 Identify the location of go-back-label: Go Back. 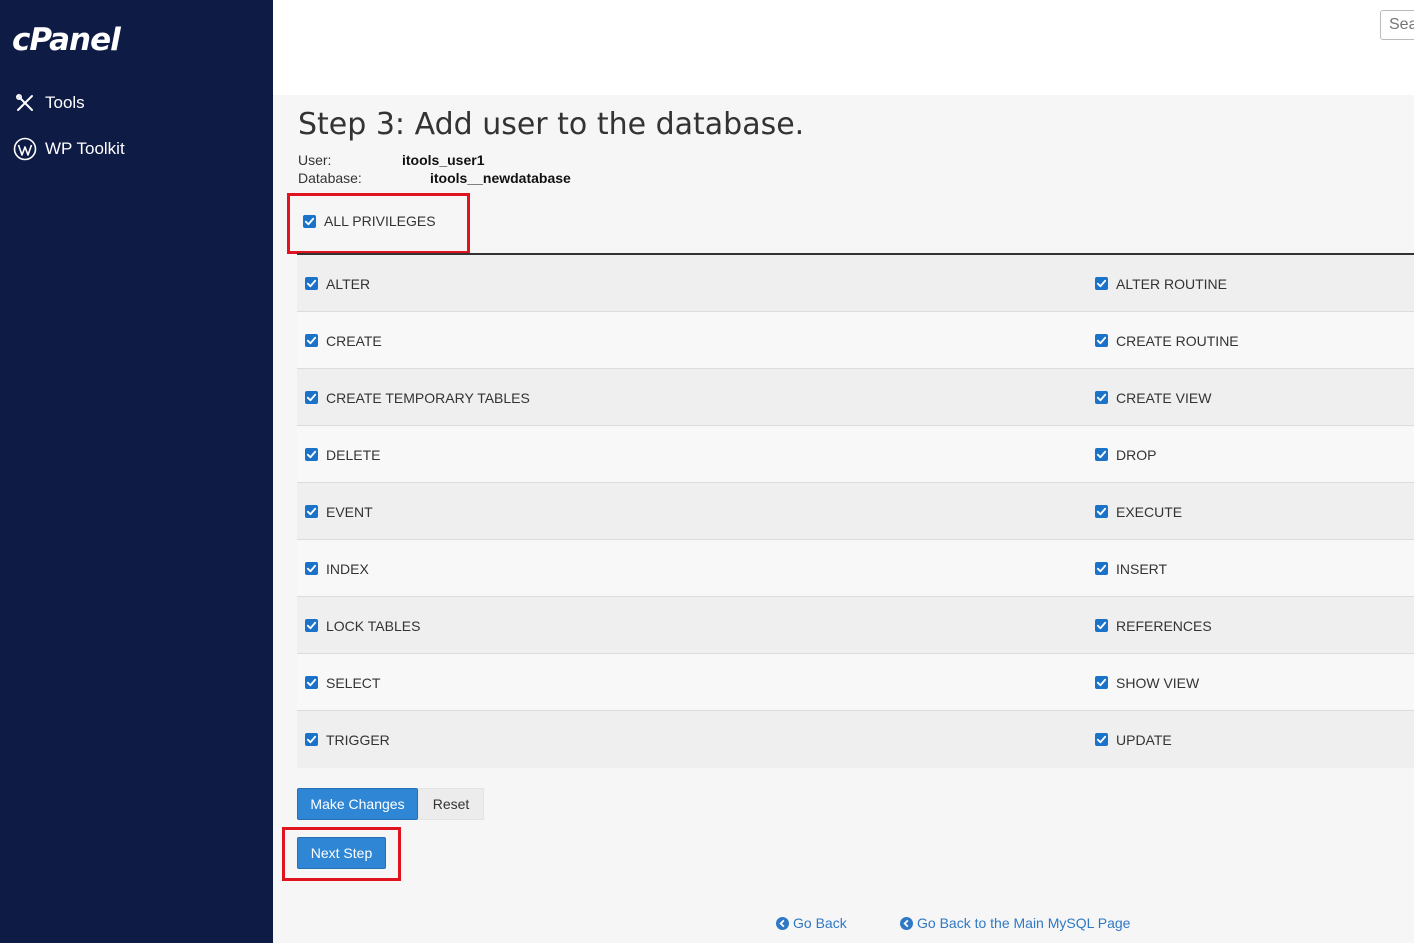
(820, 923).